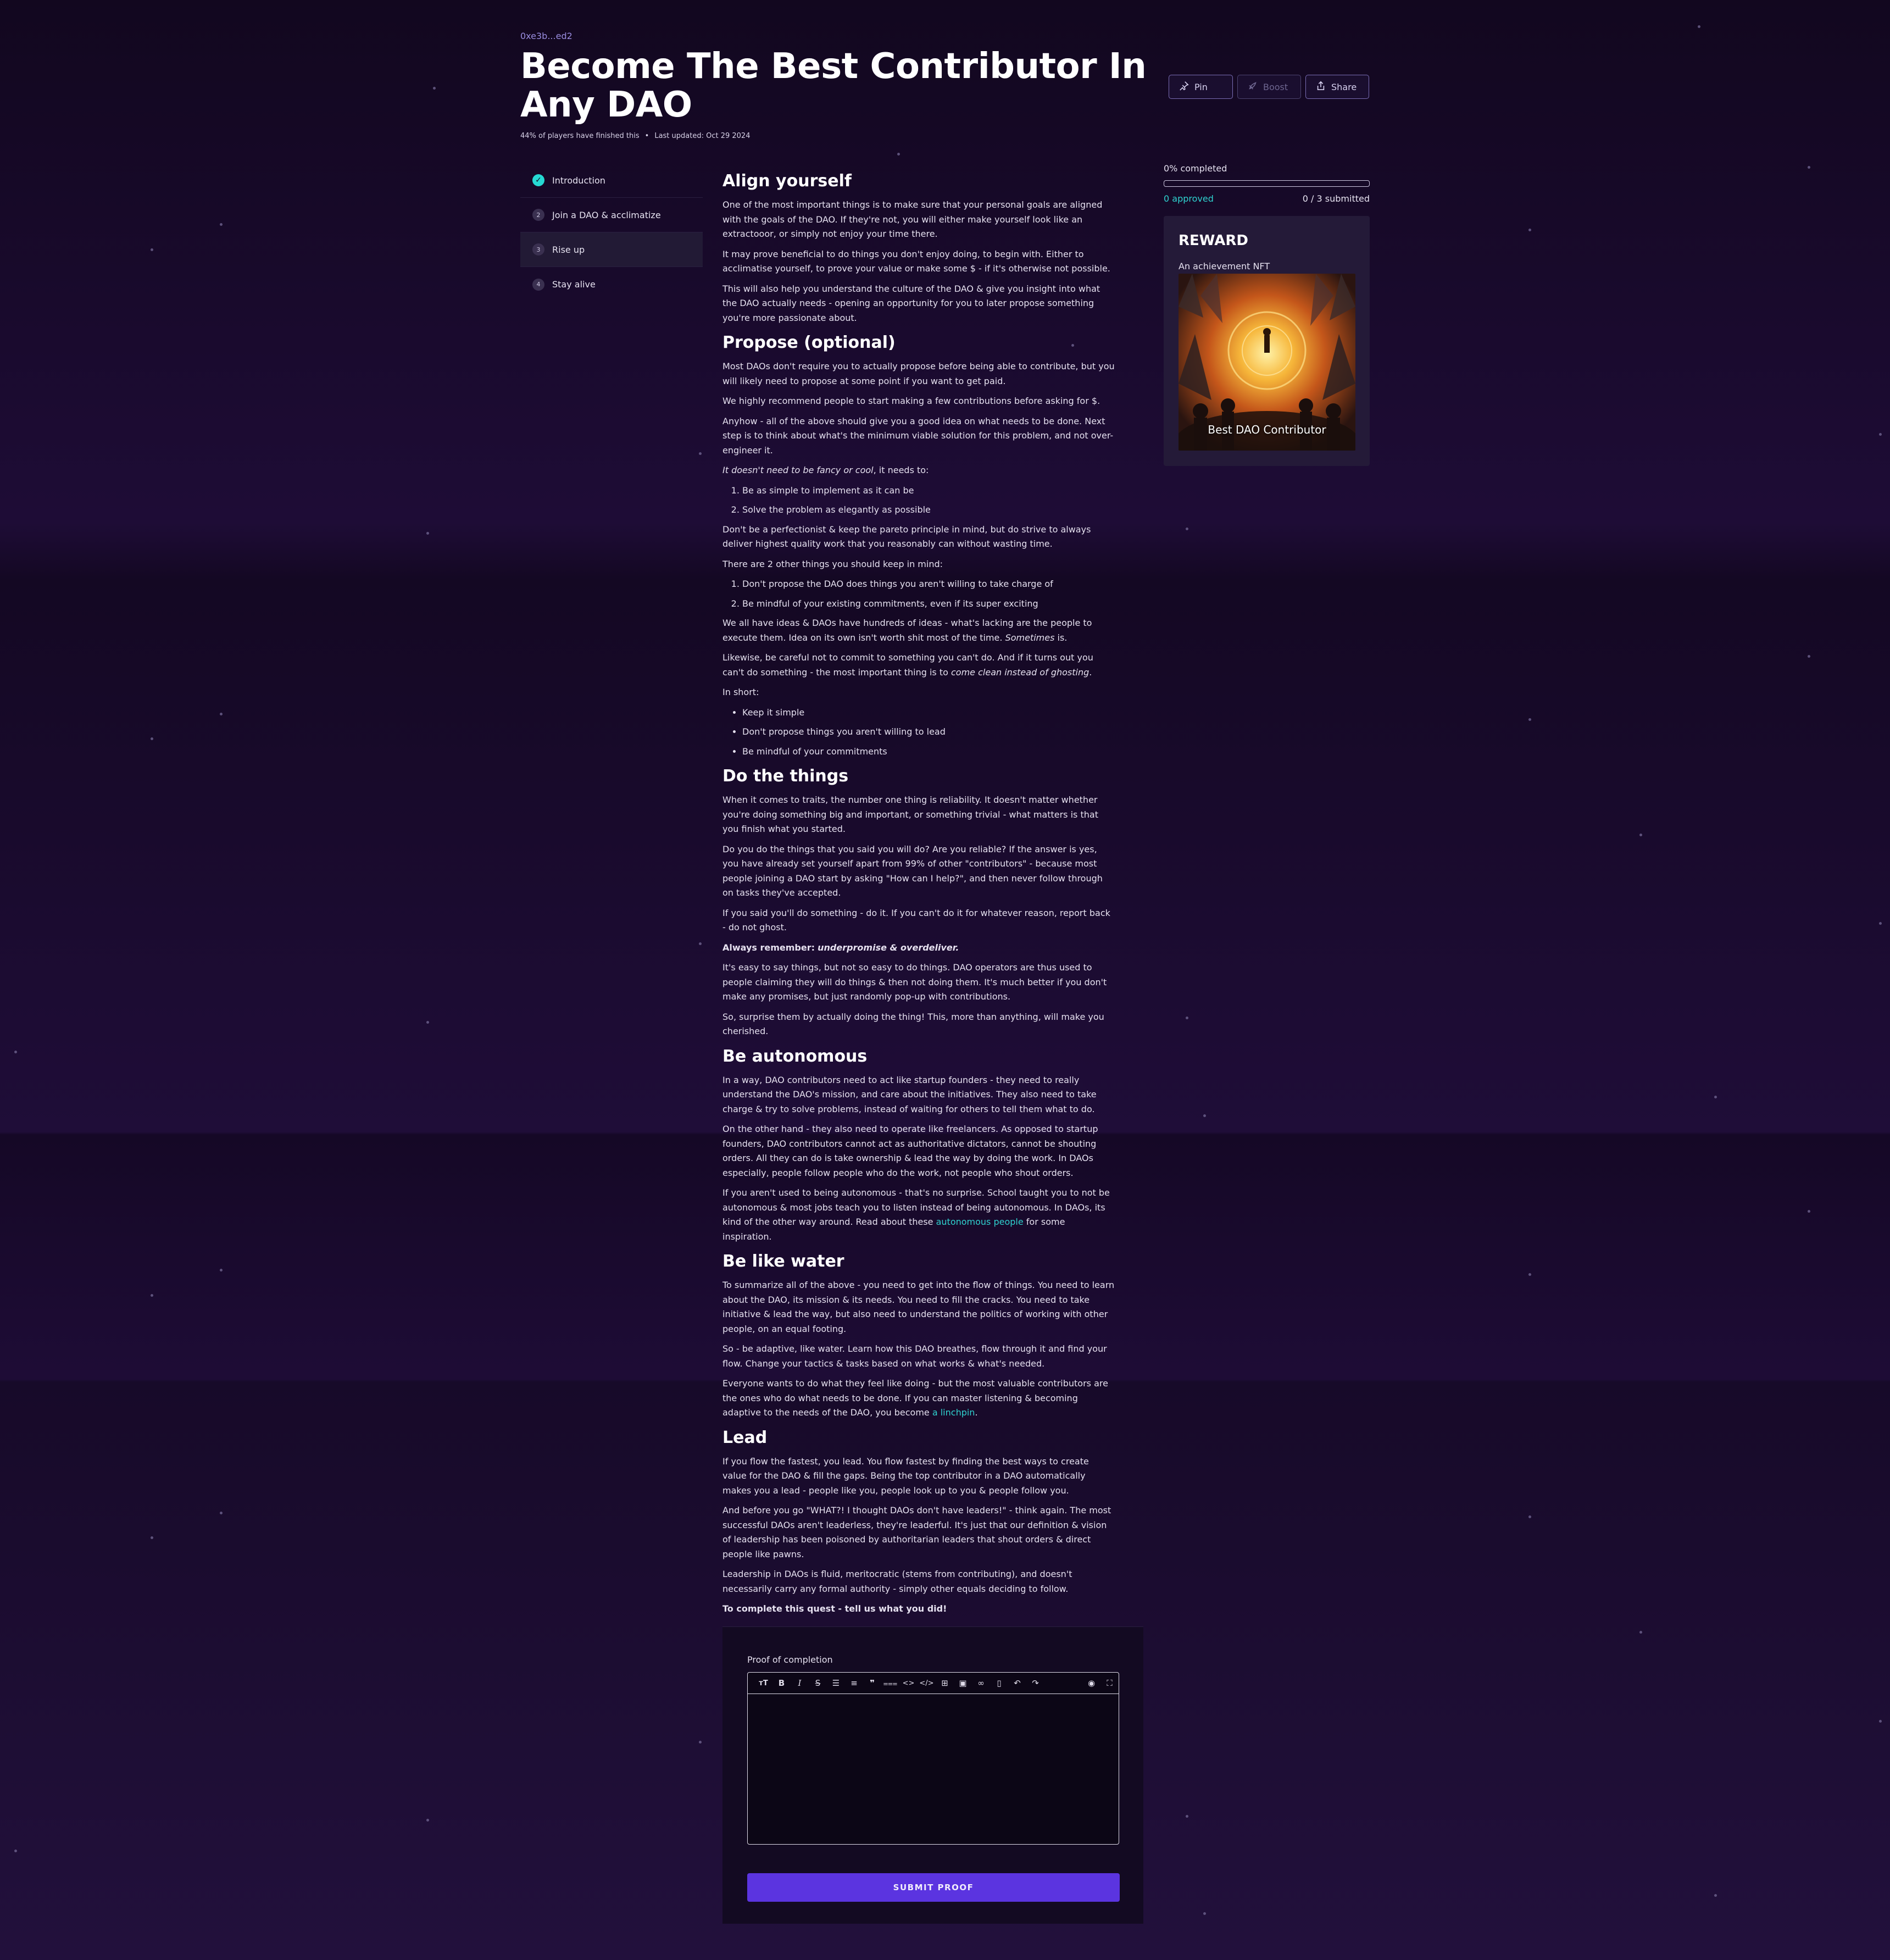  I want to click on section-heading: Propose (optional), so click(809, 342).